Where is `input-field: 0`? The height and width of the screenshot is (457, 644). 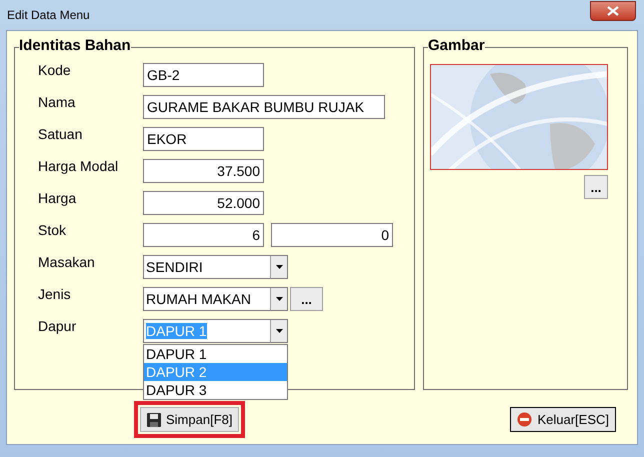 input-field: 0 is located at coordinates (332, 235).